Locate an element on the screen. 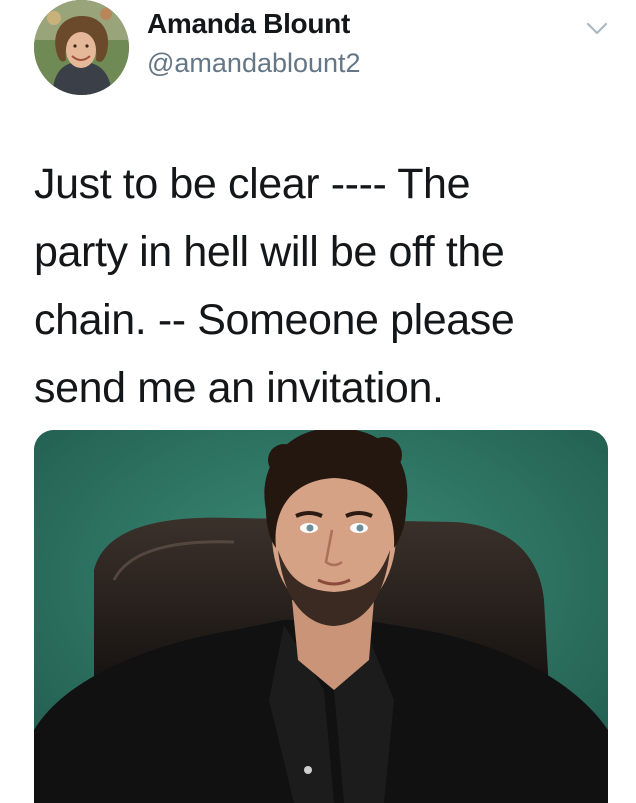  avatar-image is located at coordinates (81, 47).